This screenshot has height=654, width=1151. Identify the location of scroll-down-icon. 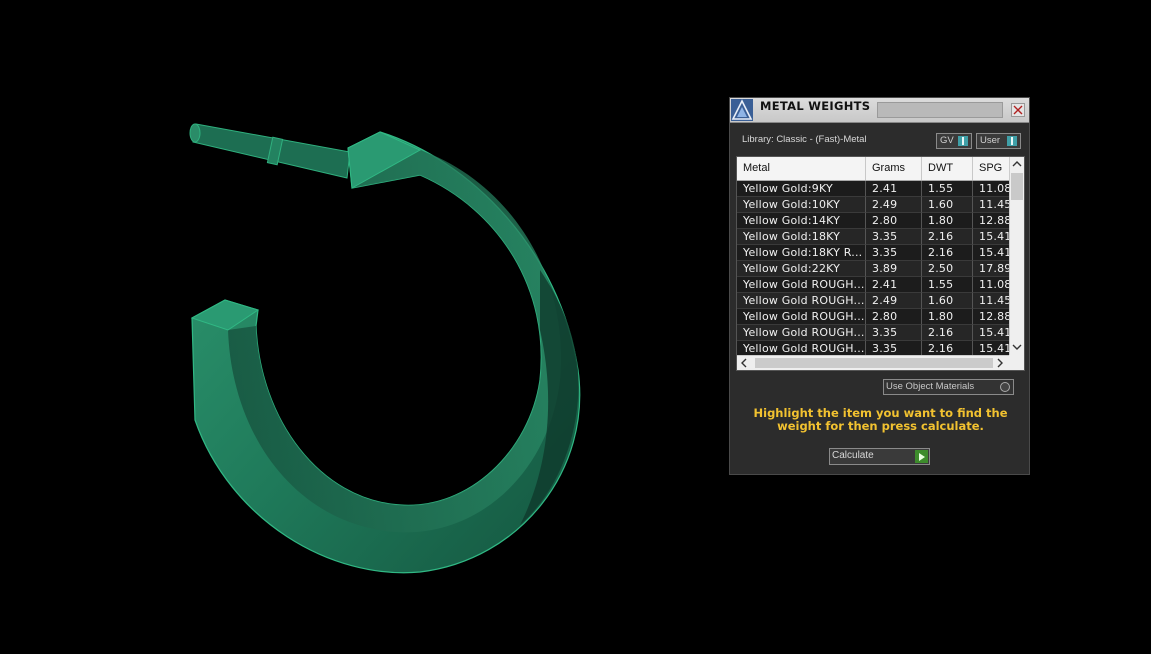
(1017, 347).